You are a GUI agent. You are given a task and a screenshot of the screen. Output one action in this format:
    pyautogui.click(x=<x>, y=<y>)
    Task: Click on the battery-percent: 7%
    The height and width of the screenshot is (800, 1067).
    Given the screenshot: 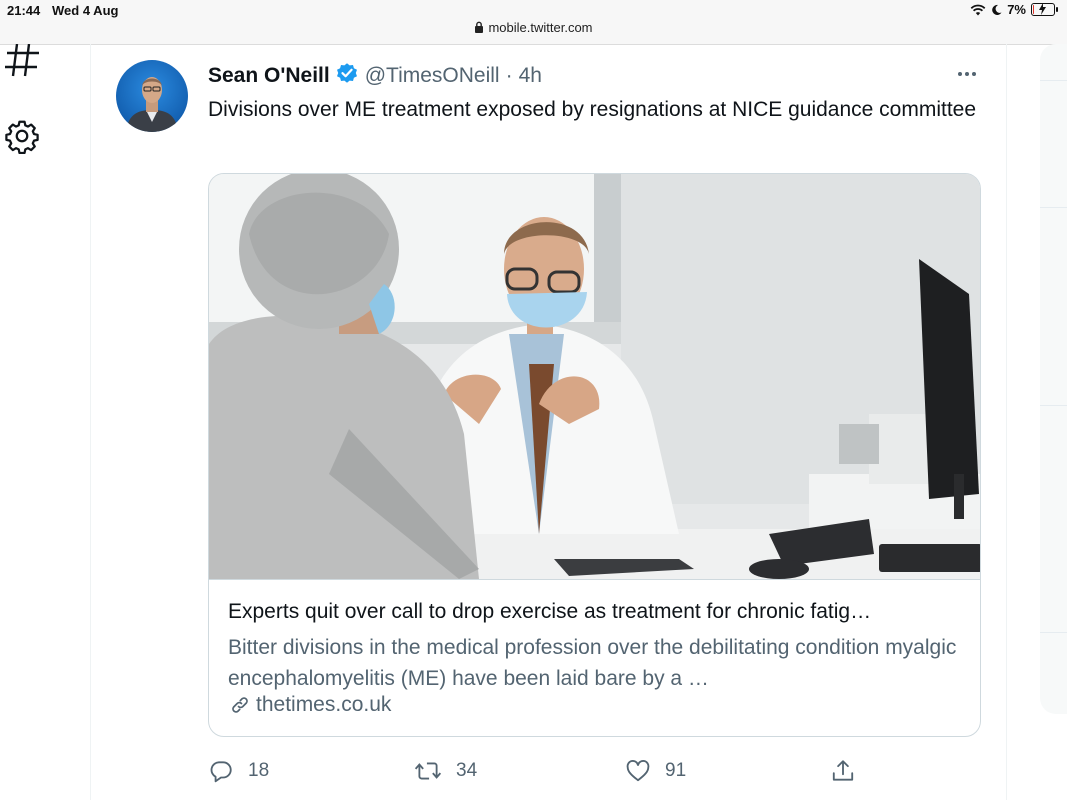 What is the action you would take?
    pyautogui.click(x=1016, y=9)
    